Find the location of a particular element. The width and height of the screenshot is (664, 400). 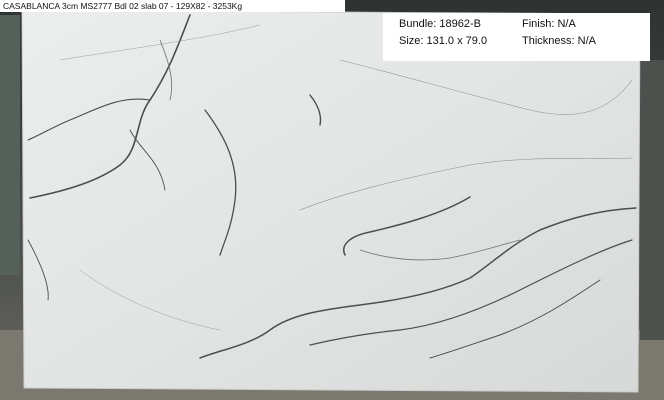

bundle-label: Bundle: 18962-B is located at coordinates (440, 24).